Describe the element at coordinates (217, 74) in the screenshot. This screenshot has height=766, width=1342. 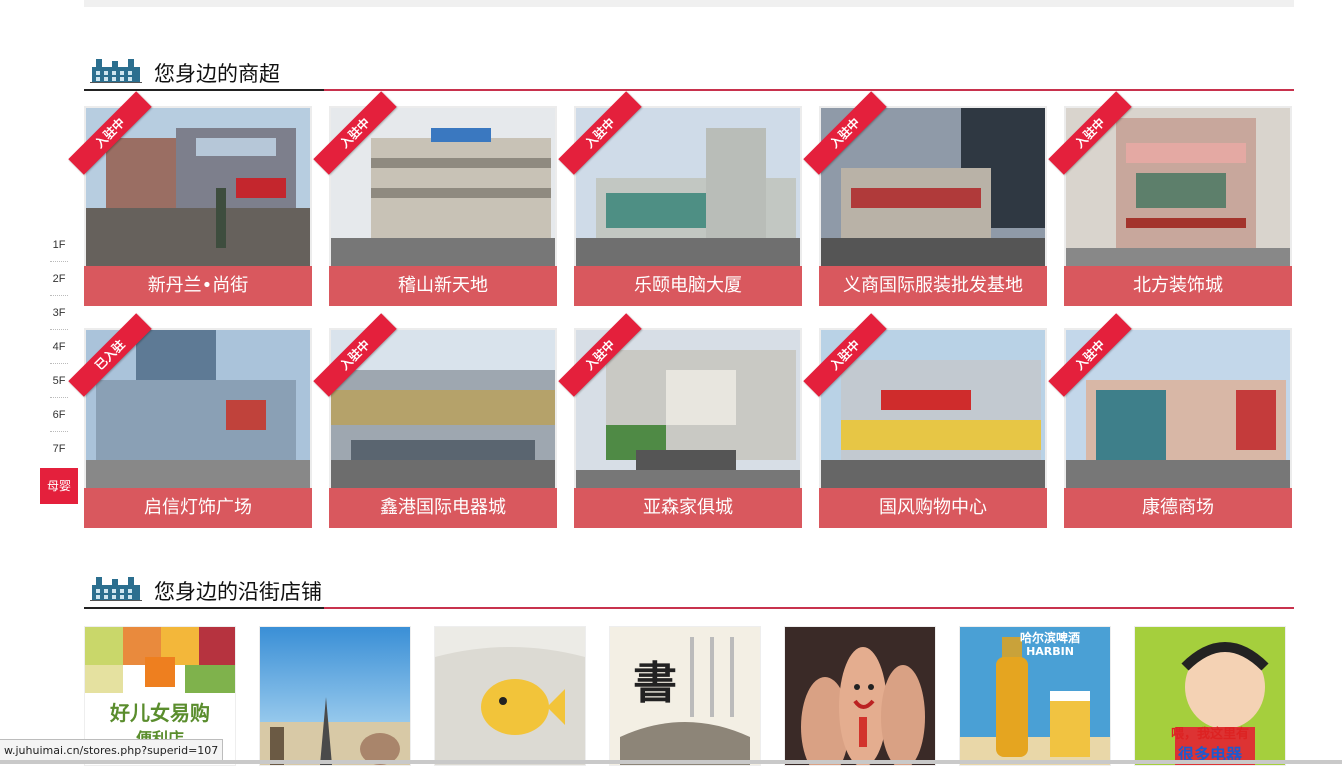
I see `malls-section-title: 您身边的商超` at that location.